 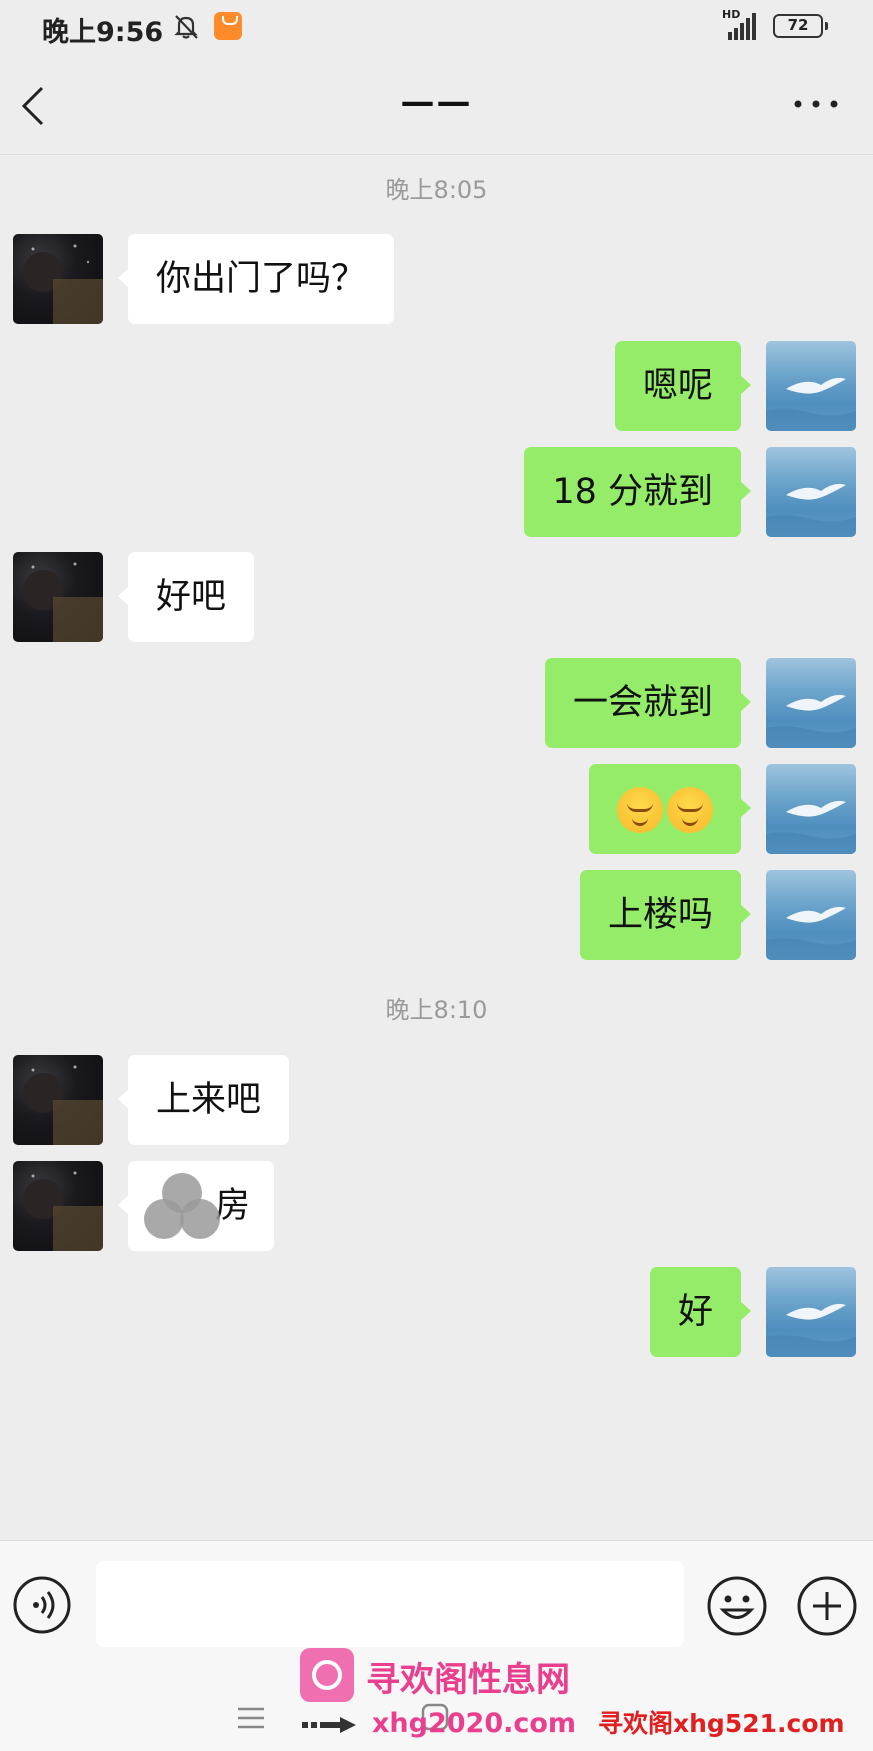 What do you see at coordinates (182, 1206) in the screenshot?
I see `redaction-blur` at bounding box center [182, 1206].